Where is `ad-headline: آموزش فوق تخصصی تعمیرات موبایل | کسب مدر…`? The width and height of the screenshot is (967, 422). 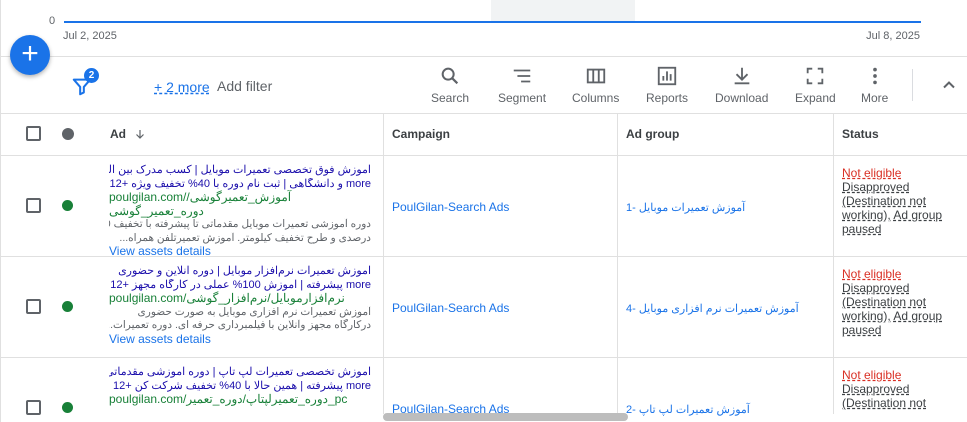 ad-headline: آموزش فوق تخصصی تعمیرات موبایل | کسب مدر… is located at coordinates (240, 170).